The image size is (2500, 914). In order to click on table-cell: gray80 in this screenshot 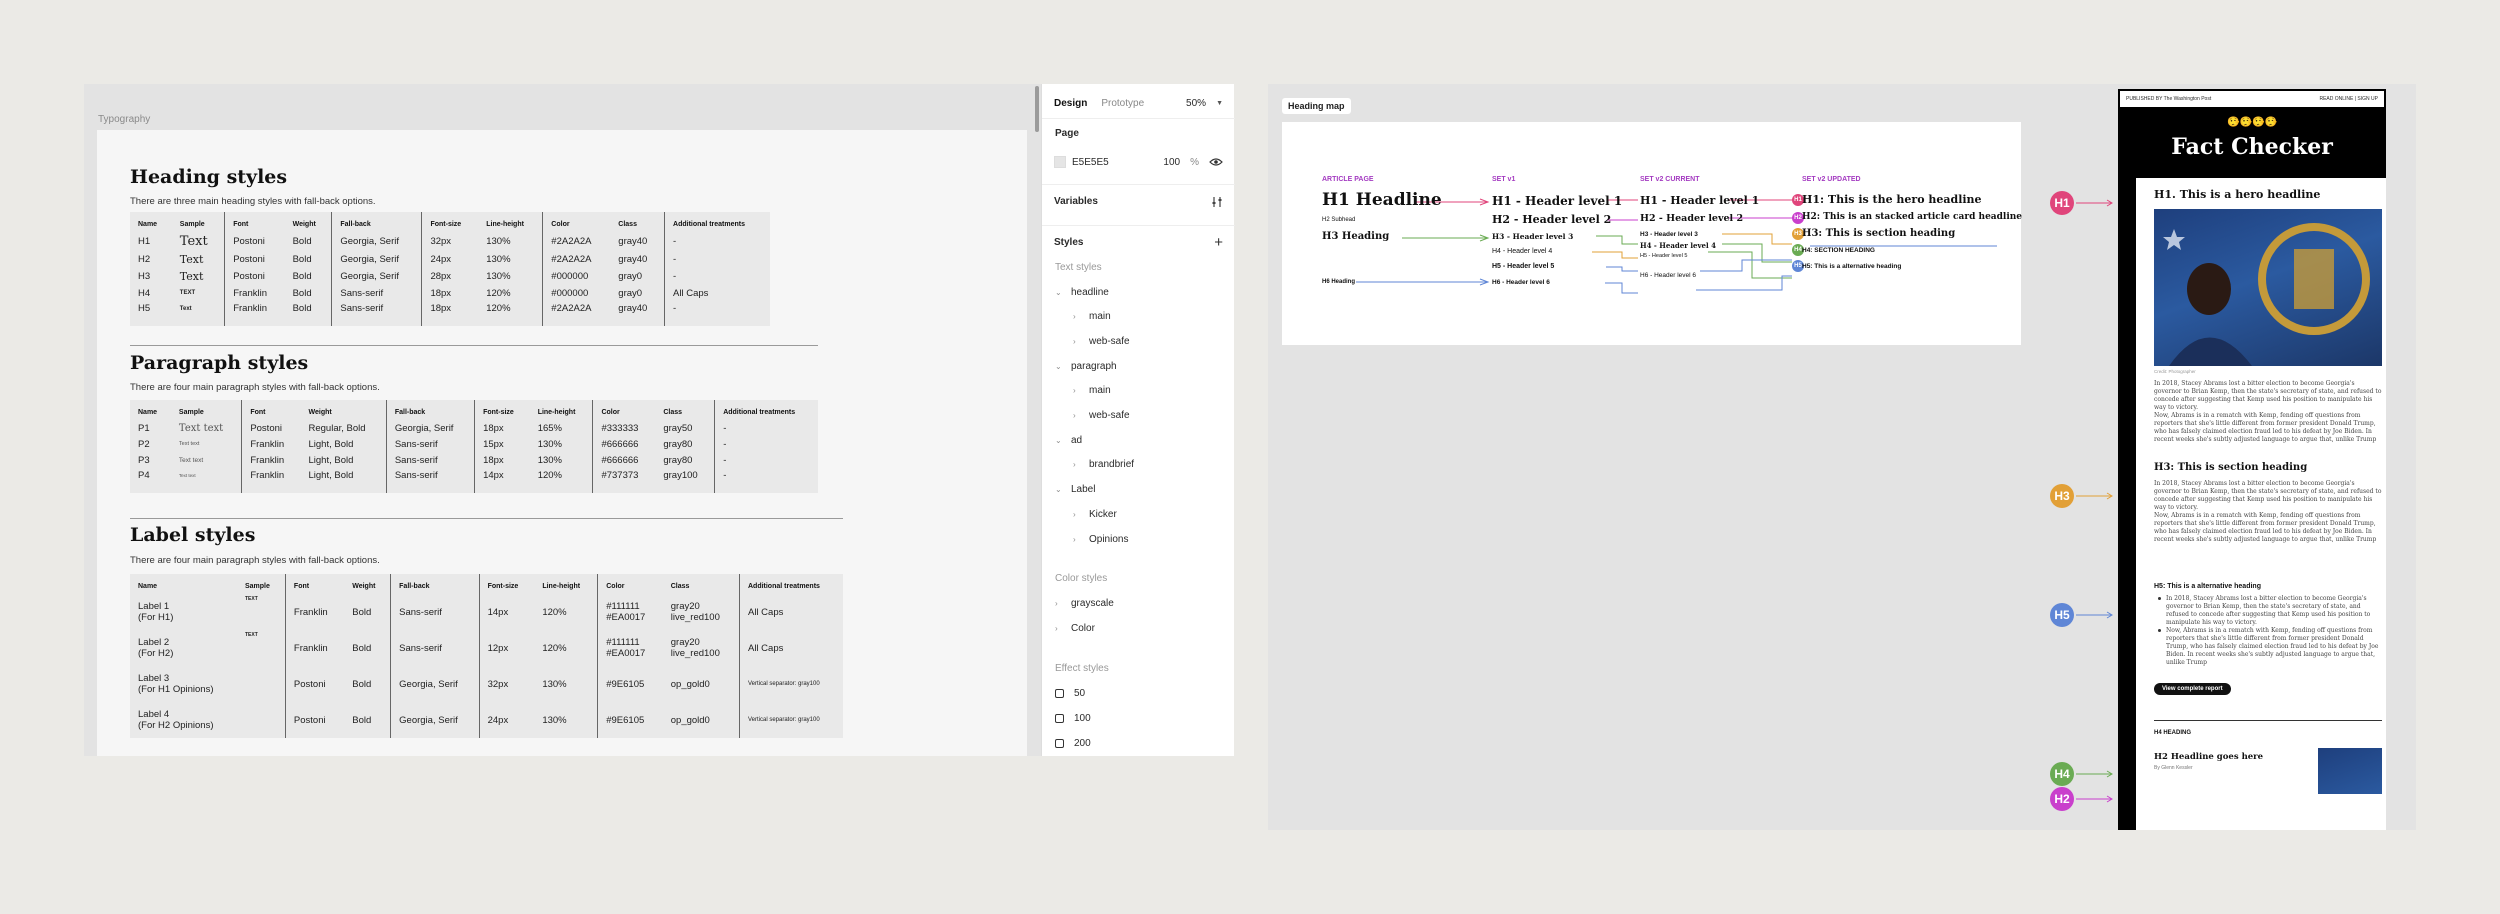, I will do `click(678, 460)`.